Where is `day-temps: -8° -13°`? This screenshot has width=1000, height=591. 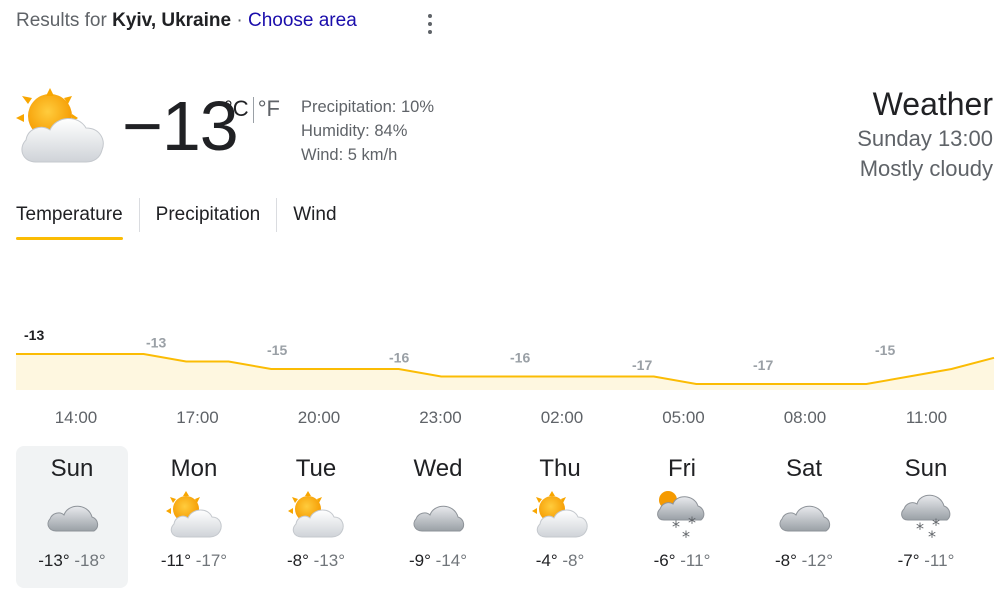
day-temps: -8° -13° is located at coordinates (316, 561).